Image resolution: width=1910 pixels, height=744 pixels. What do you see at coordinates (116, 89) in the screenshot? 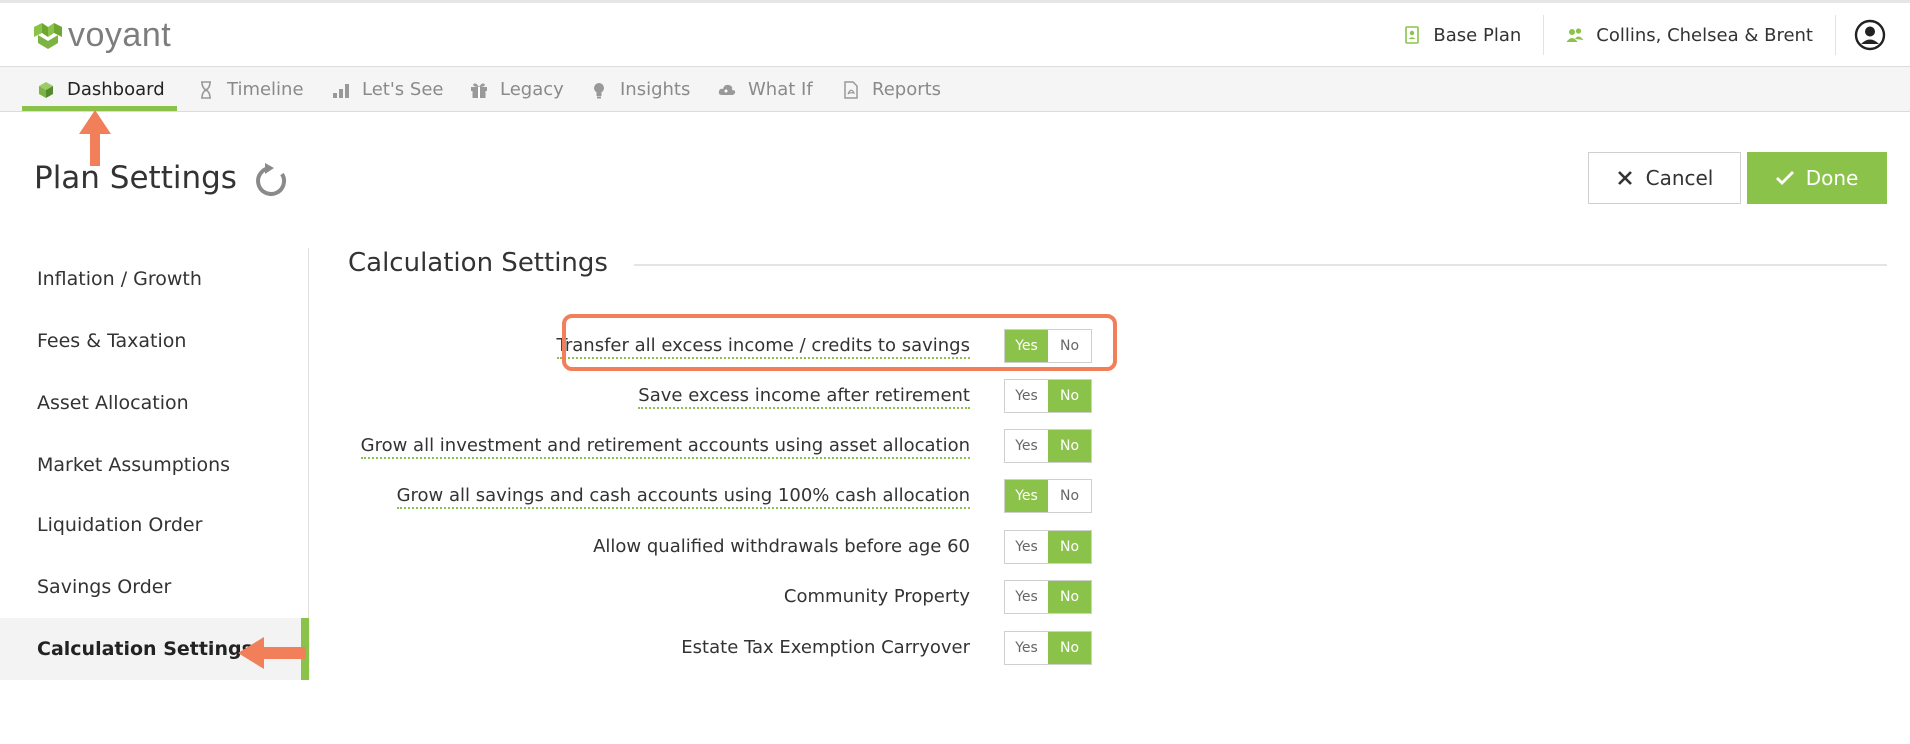
I see `tab-dashboard-label: Dashboard` at bounding box center [116, 89].